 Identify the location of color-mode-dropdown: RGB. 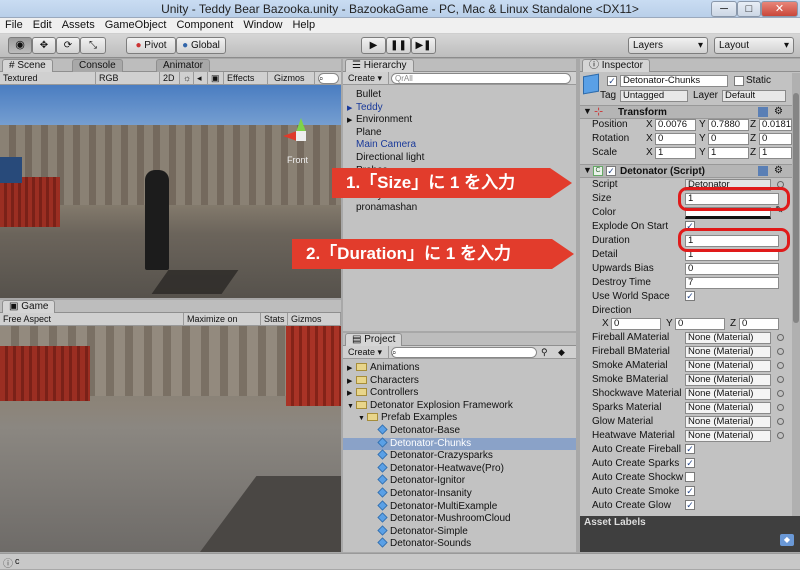
(128, 78).